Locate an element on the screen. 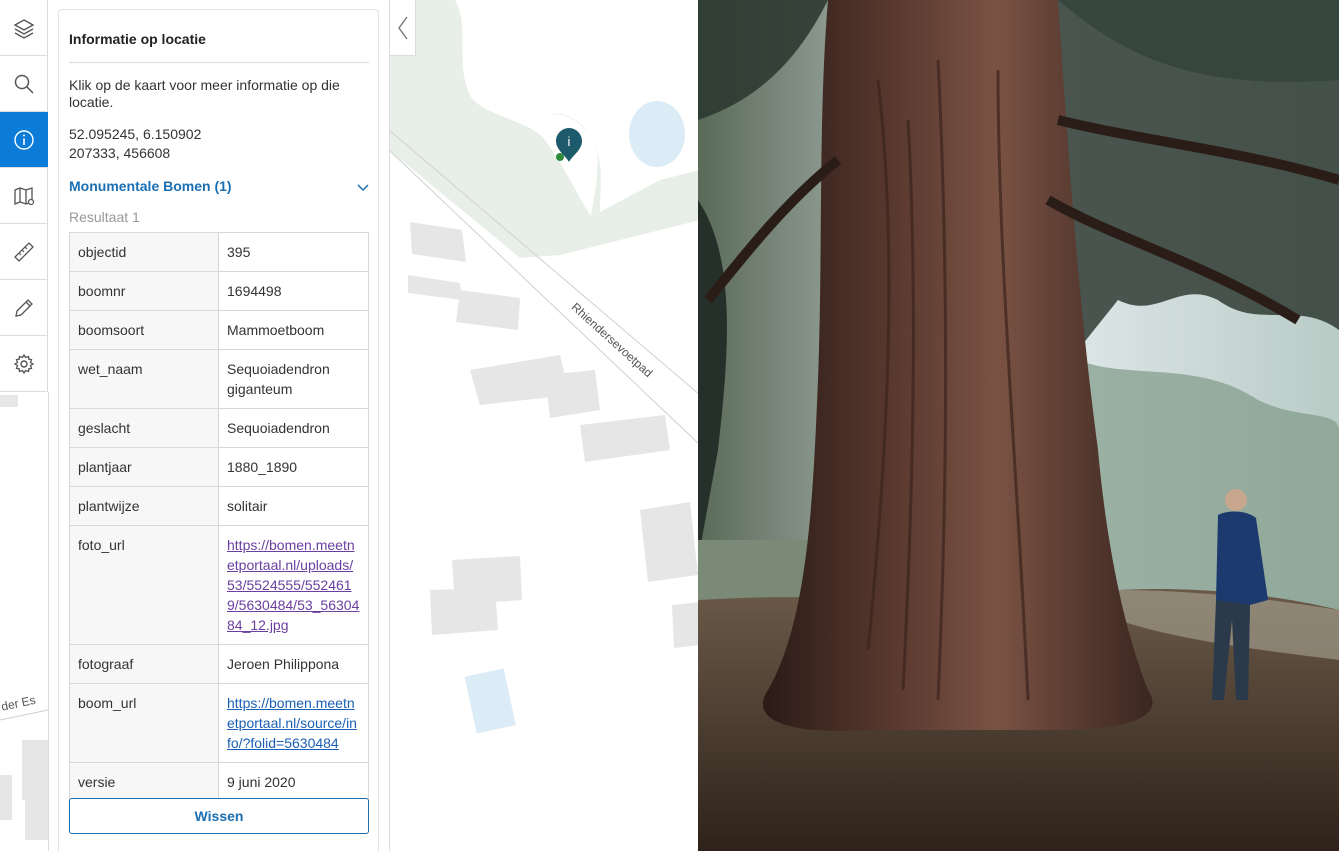 The image size is (1339, 851). coords-wgs84: 52.095245, 6.150902 is located at coordinates (135, 134).